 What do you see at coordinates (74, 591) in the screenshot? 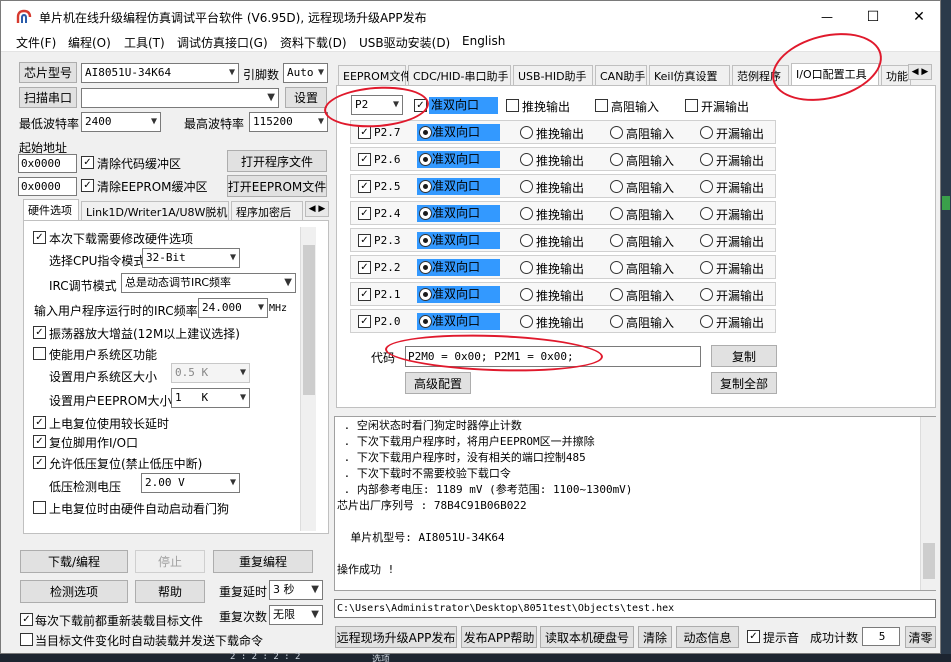
I see `check-options-button: 检测选项` at bounding box center [74, 591].